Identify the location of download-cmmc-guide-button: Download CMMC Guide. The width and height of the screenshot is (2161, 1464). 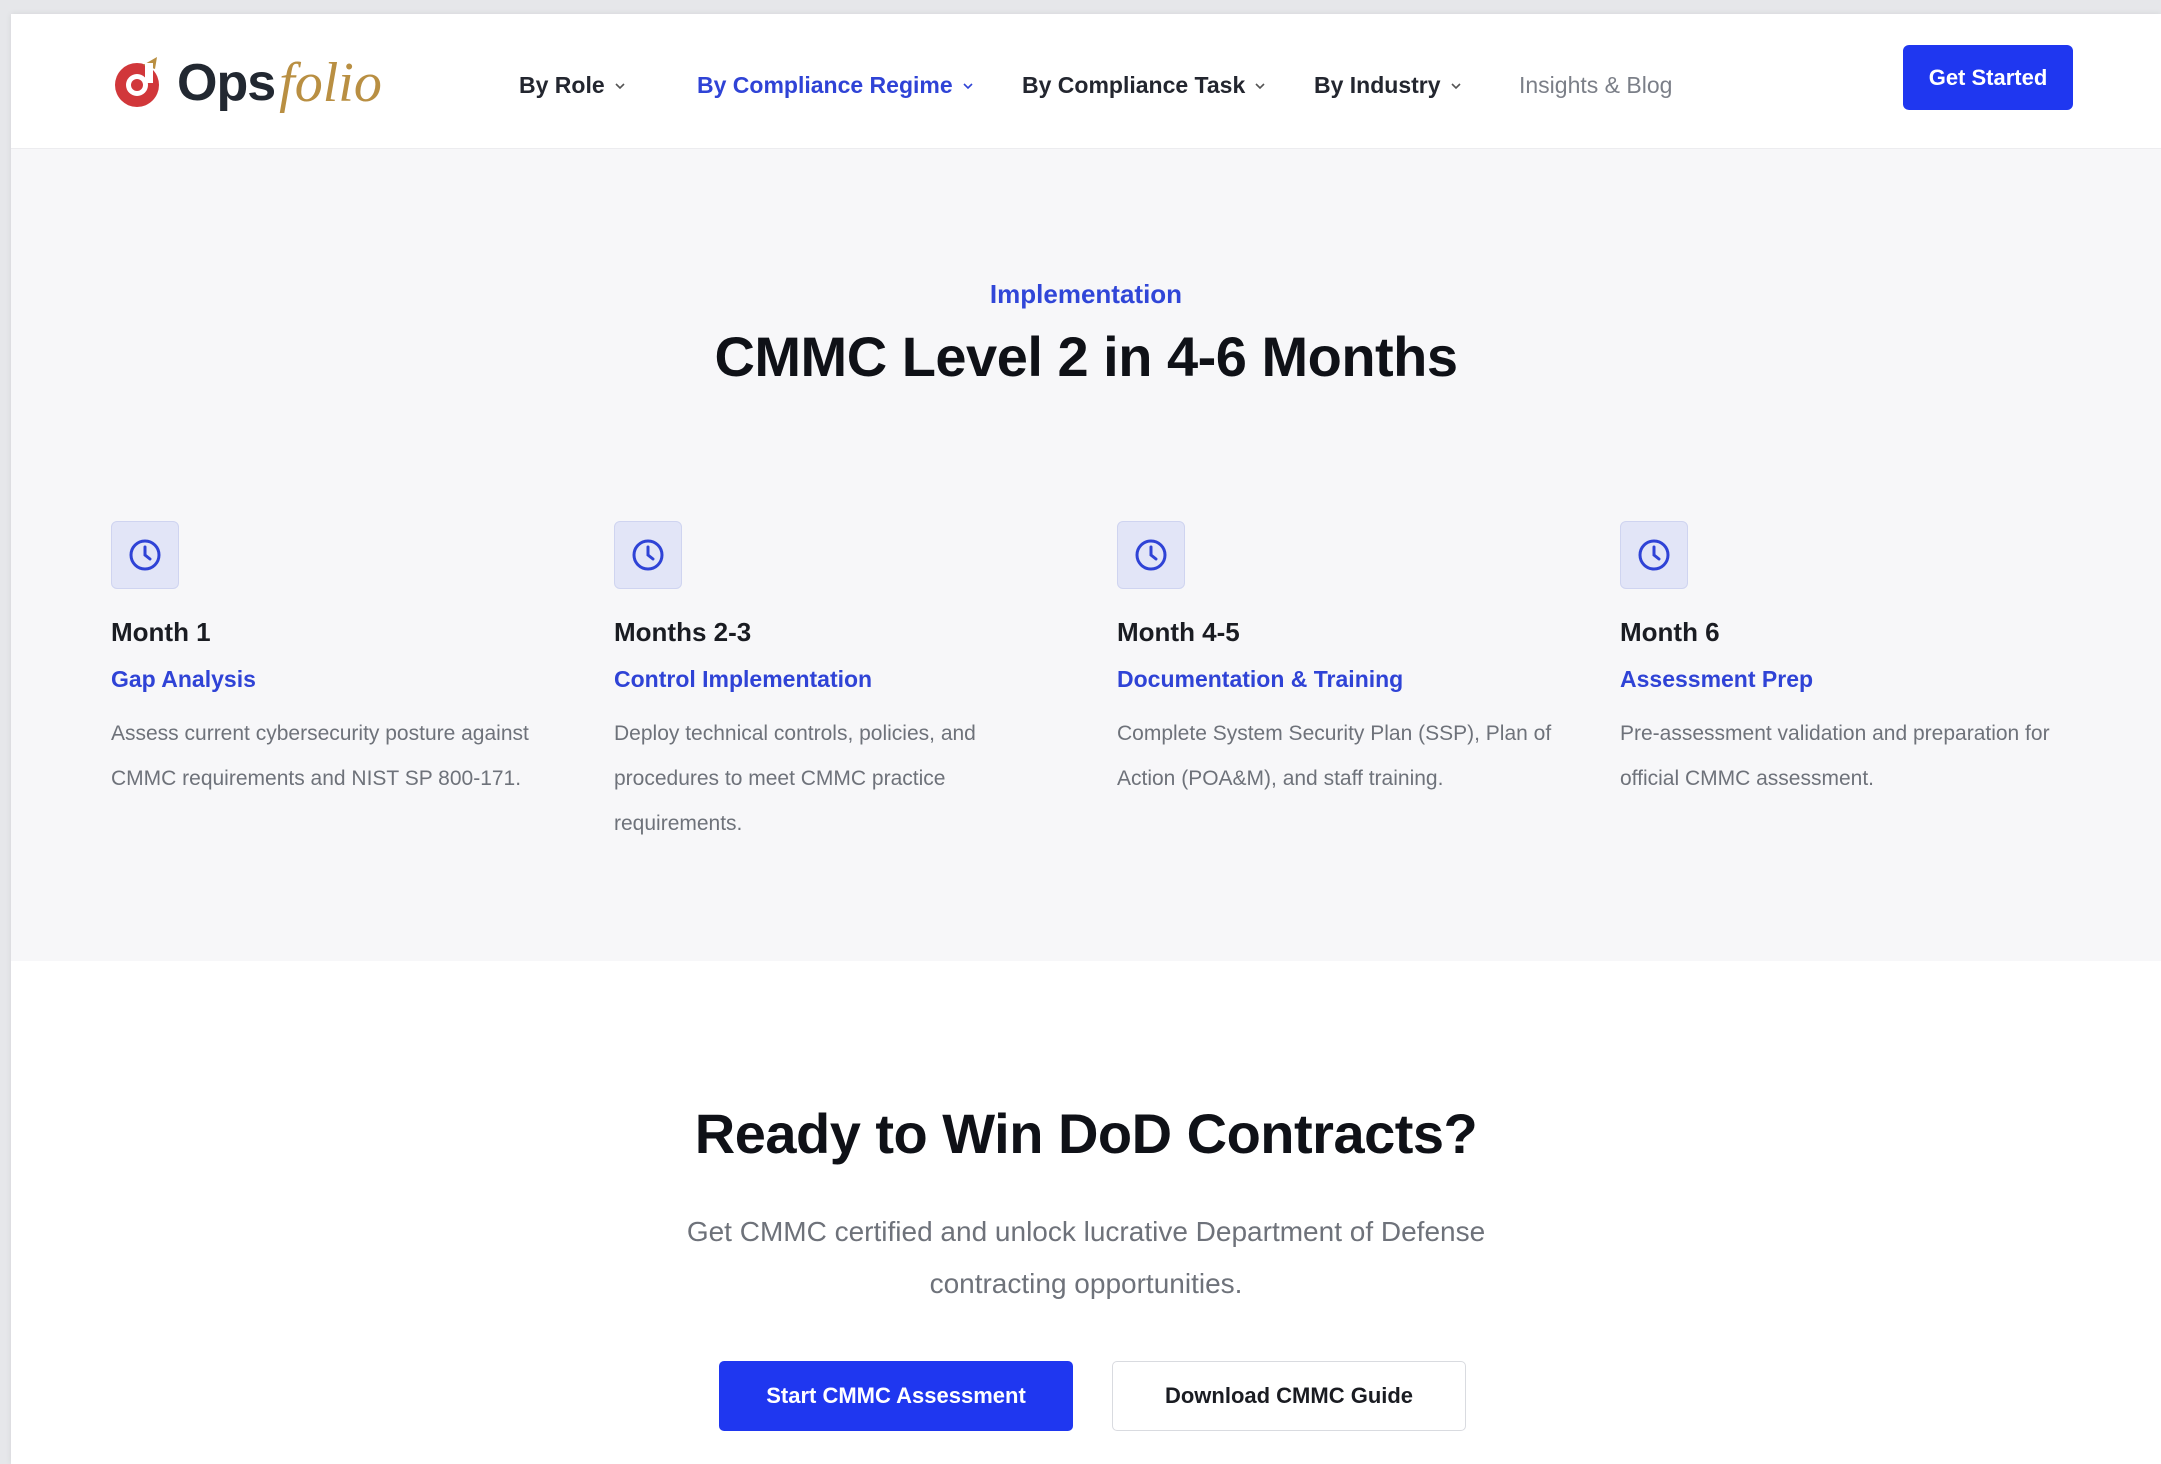
(1289, 1396).